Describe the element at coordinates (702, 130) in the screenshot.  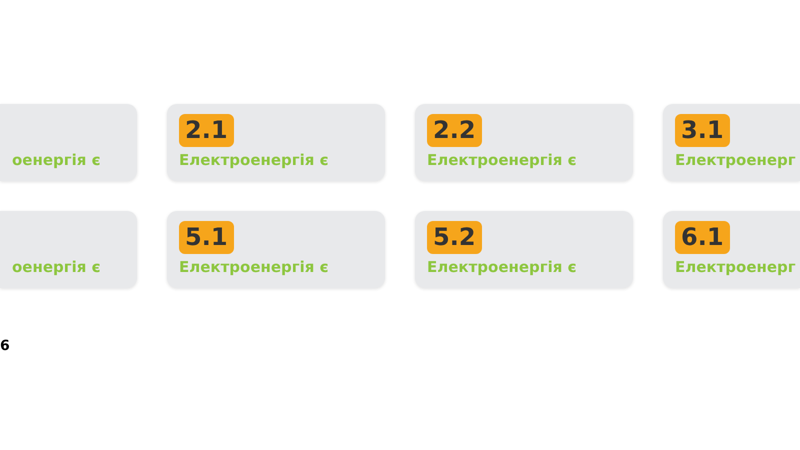
I see `number-badge: 3.1` at that location.